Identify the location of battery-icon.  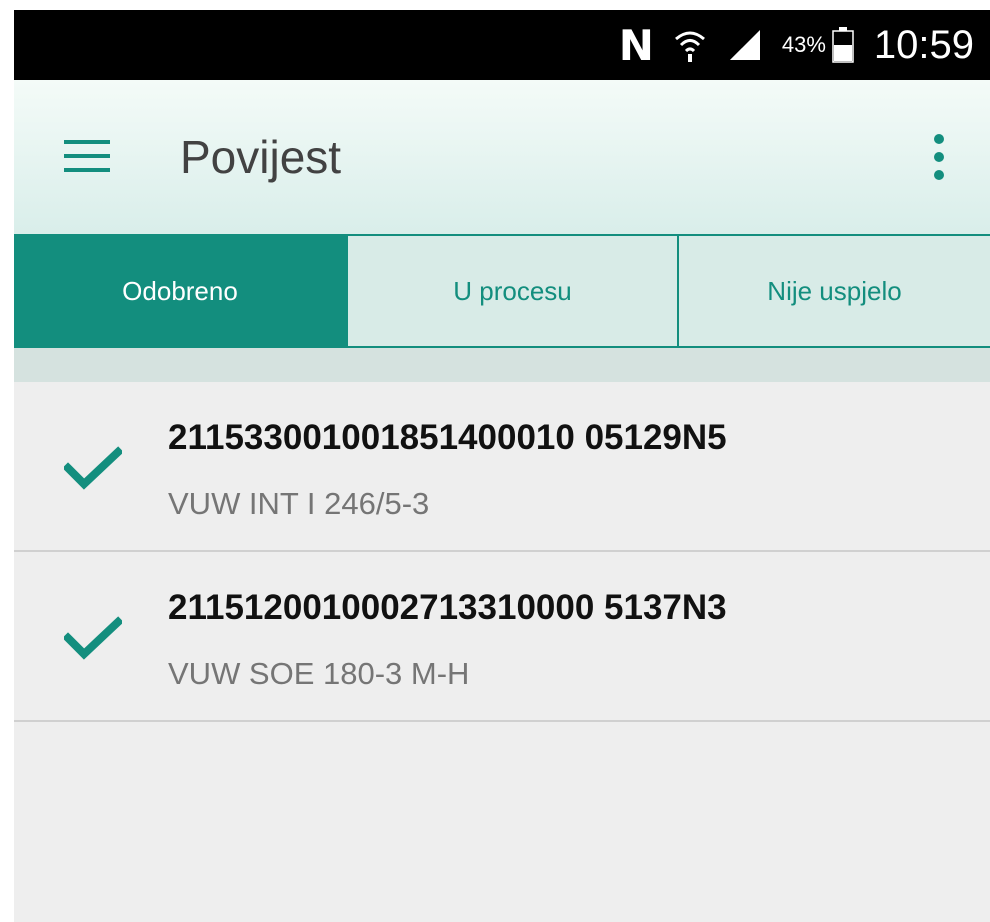
(843, 45).